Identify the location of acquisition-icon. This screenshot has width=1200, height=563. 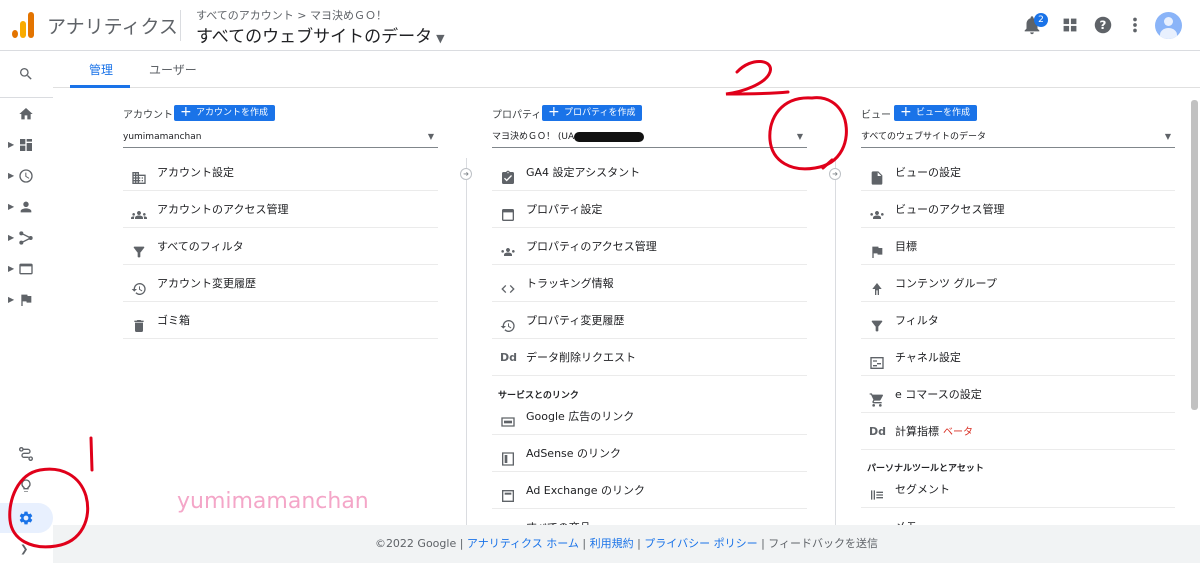
(26, 238).